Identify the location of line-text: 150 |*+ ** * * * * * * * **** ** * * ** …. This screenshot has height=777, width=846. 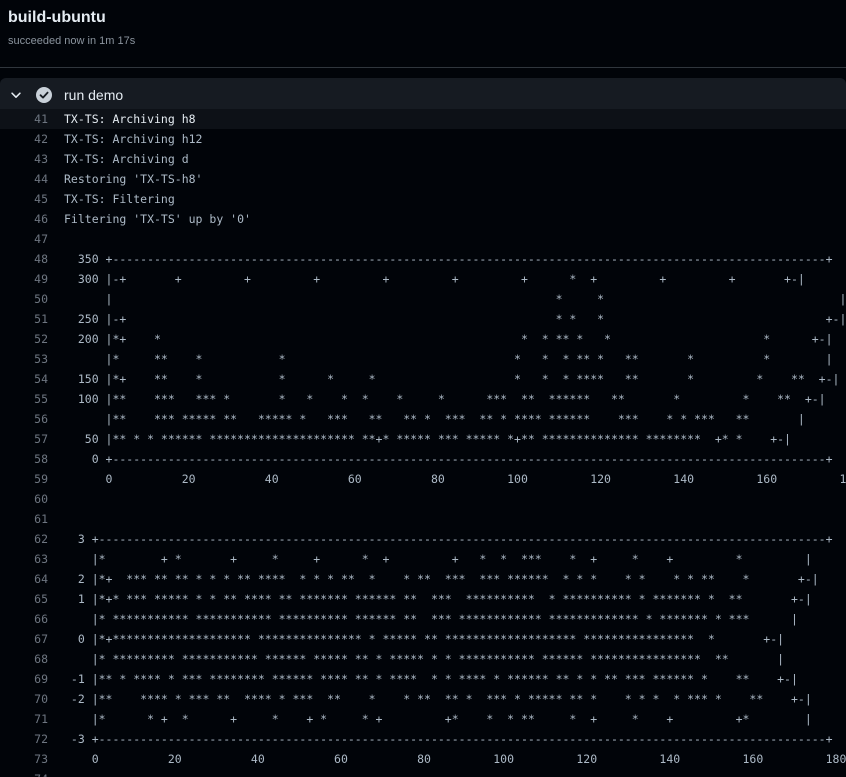
(452, 379).